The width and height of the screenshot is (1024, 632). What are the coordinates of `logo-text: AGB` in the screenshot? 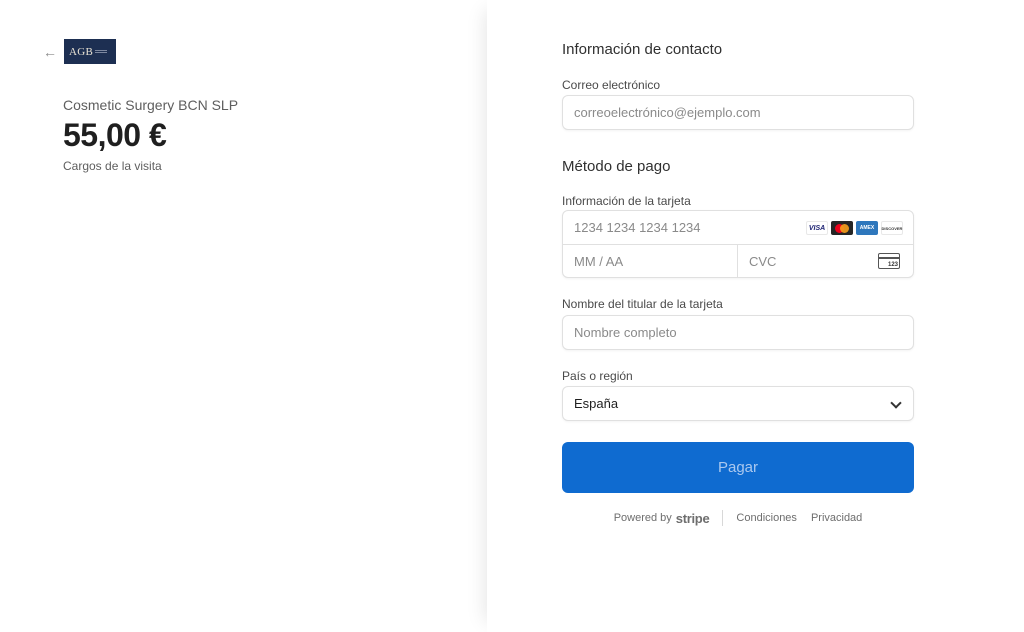 It's located at (81, 51).